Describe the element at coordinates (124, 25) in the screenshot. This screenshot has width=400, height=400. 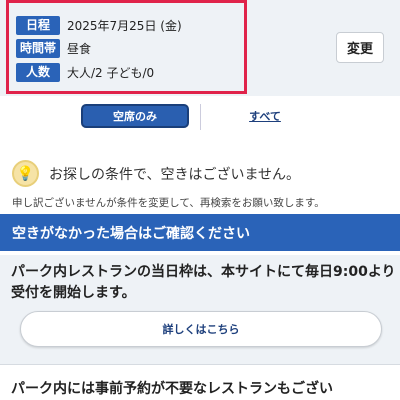
I see `date-value: 2025年7月25日 (金)` at that location.